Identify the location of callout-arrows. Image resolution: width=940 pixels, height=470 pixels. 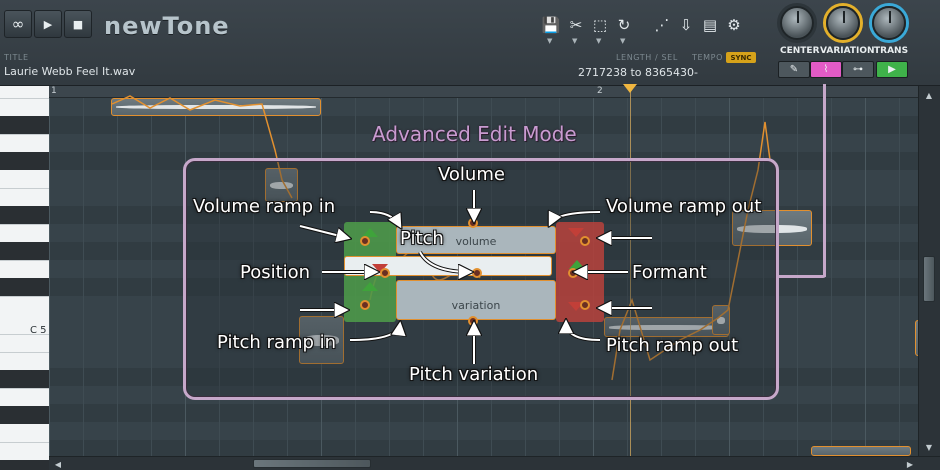
(475, 277).